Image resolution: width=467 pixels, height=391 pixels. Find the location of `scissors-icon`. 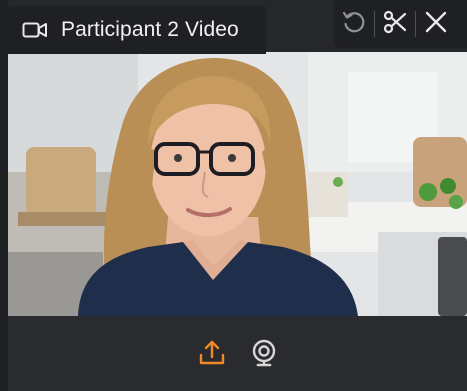

scissors-icon is located at coordinates (395, 24).